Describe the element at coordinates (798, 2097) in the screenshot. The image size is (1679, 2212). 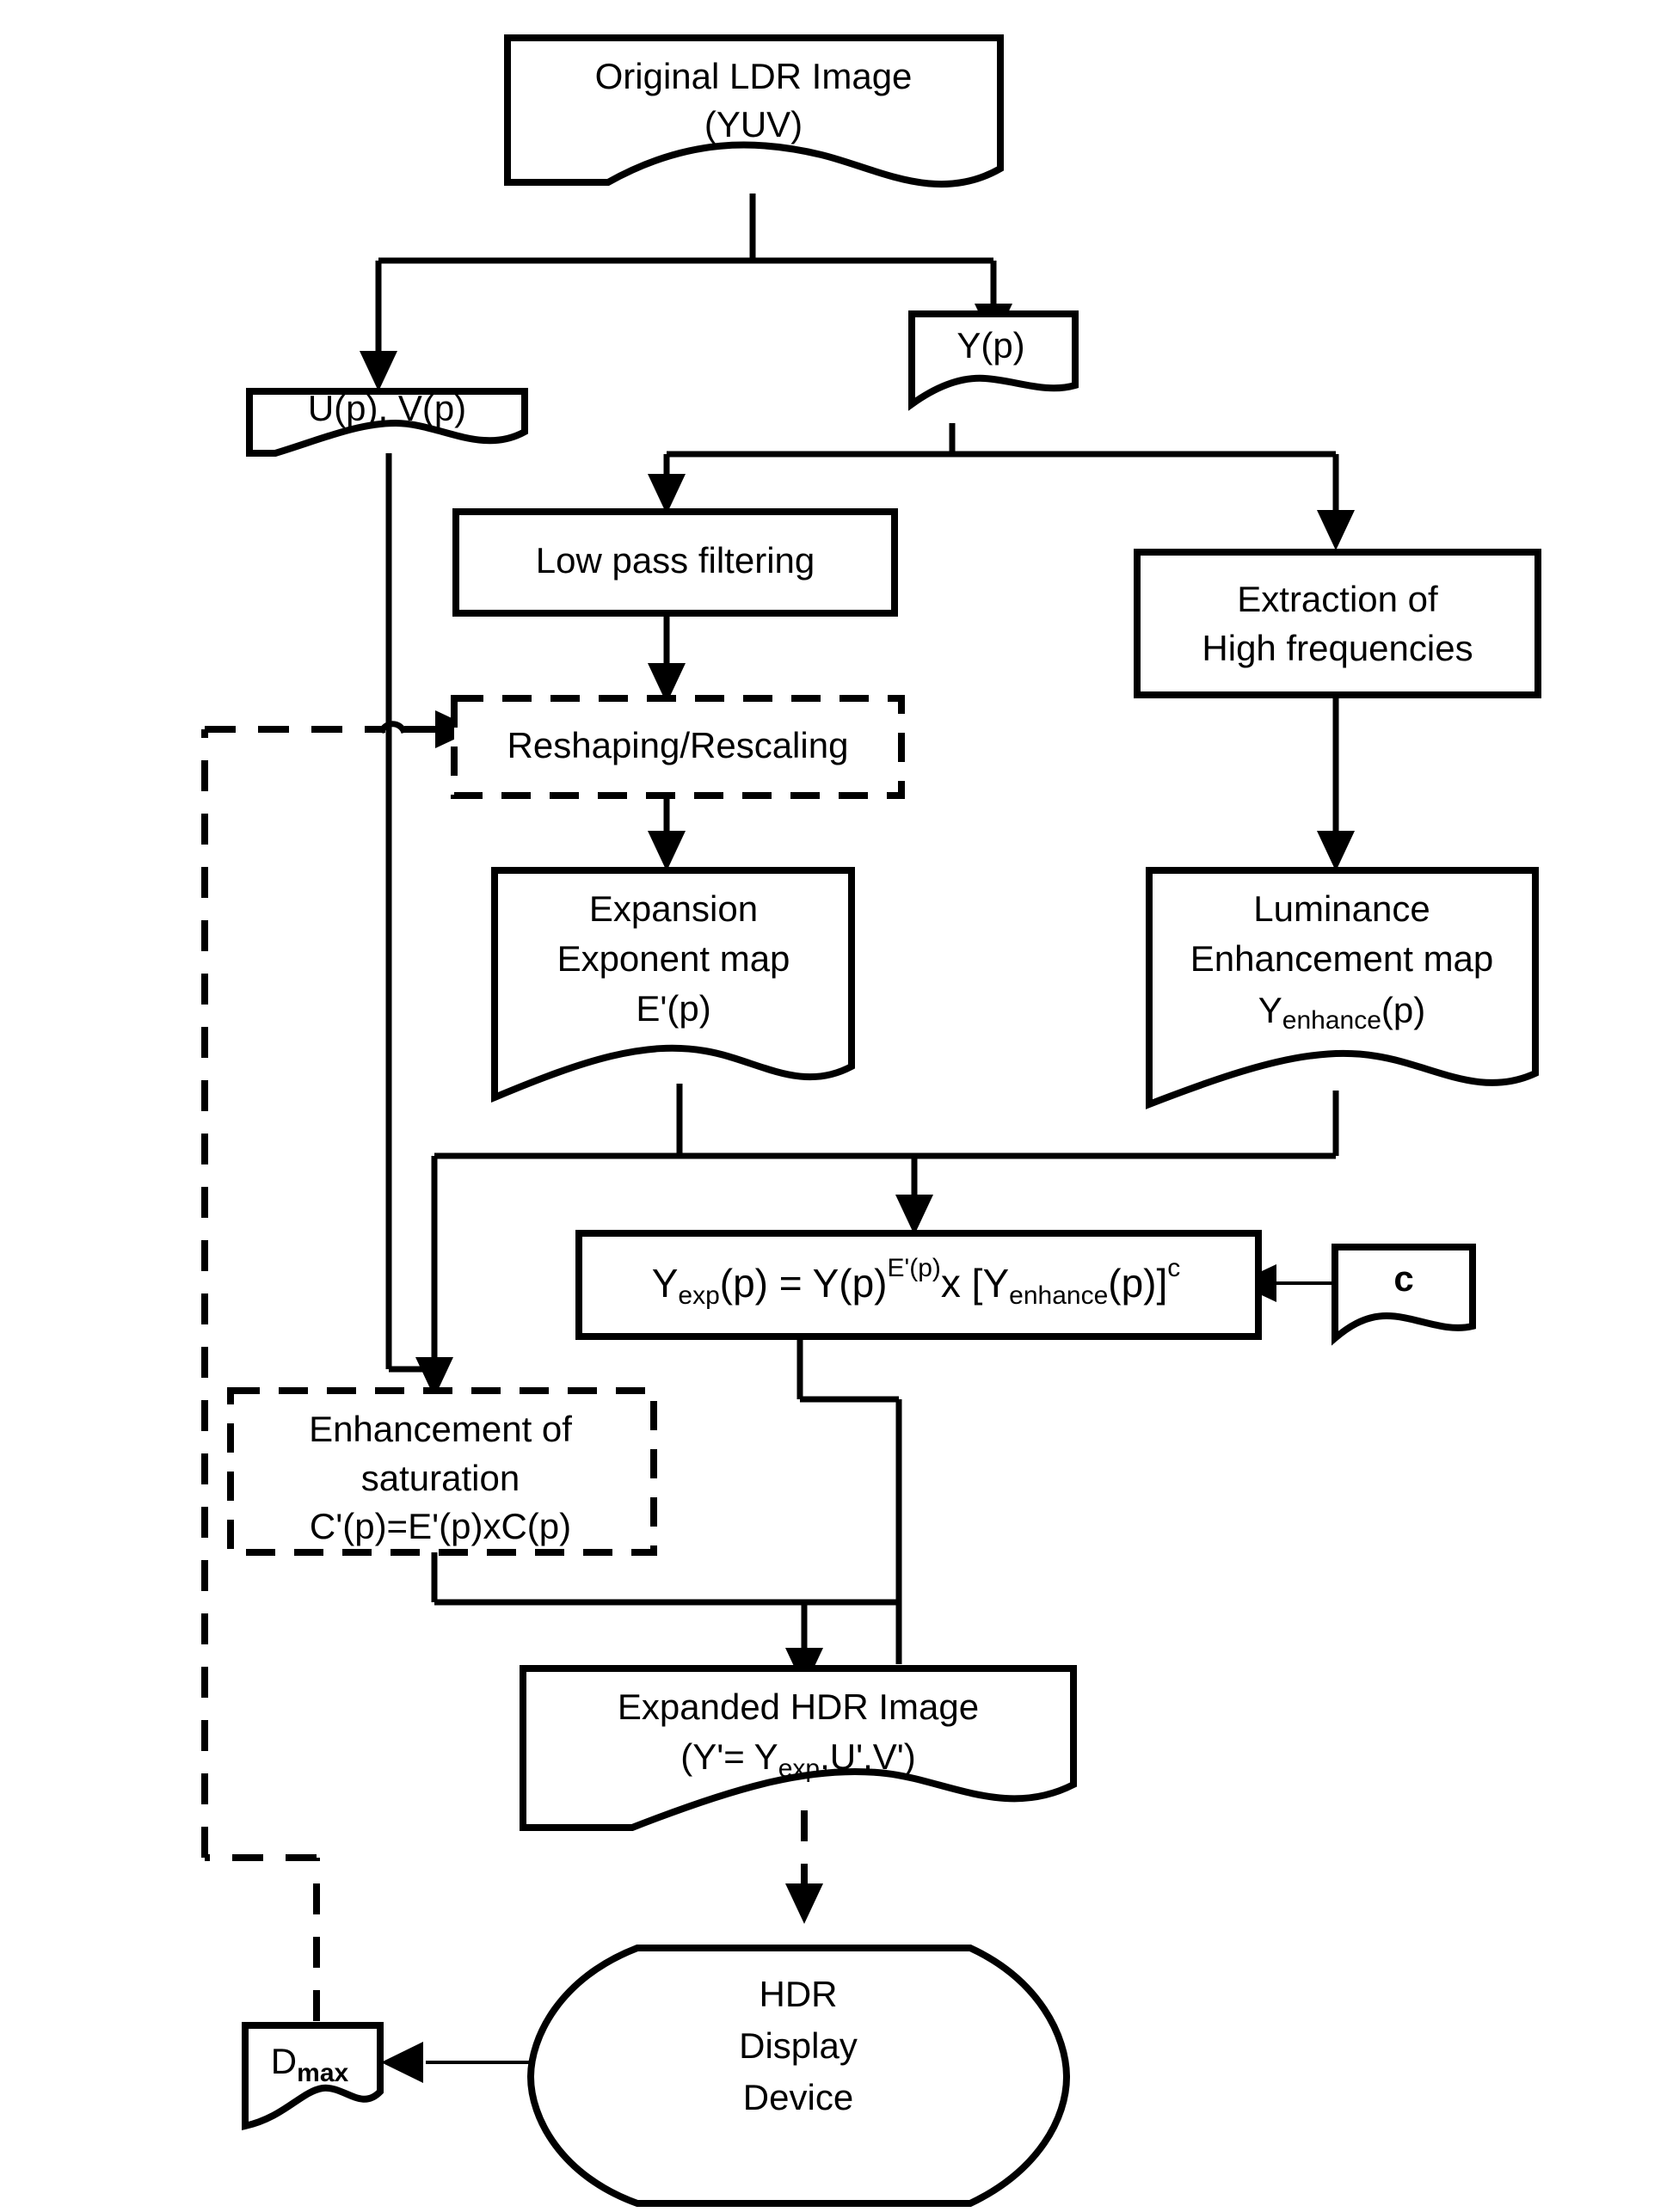
I see `hdr-display-line3: Device` at that location.